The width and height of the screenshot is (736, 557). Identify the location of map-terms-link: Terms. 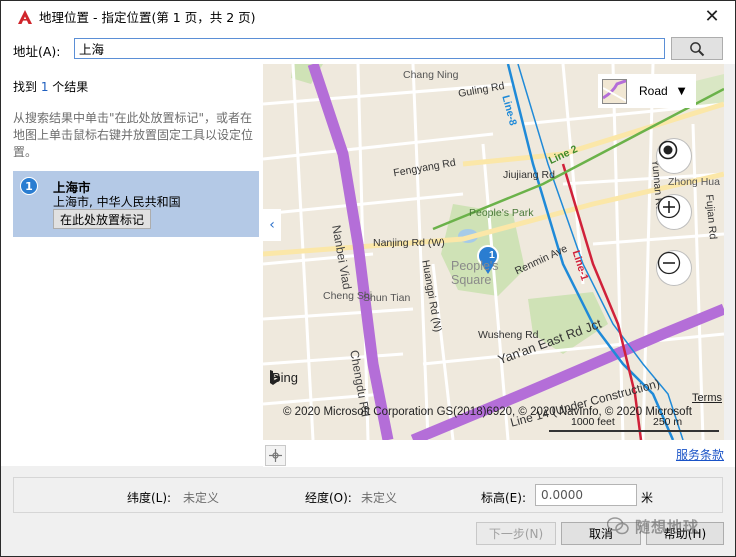
(707, 398).